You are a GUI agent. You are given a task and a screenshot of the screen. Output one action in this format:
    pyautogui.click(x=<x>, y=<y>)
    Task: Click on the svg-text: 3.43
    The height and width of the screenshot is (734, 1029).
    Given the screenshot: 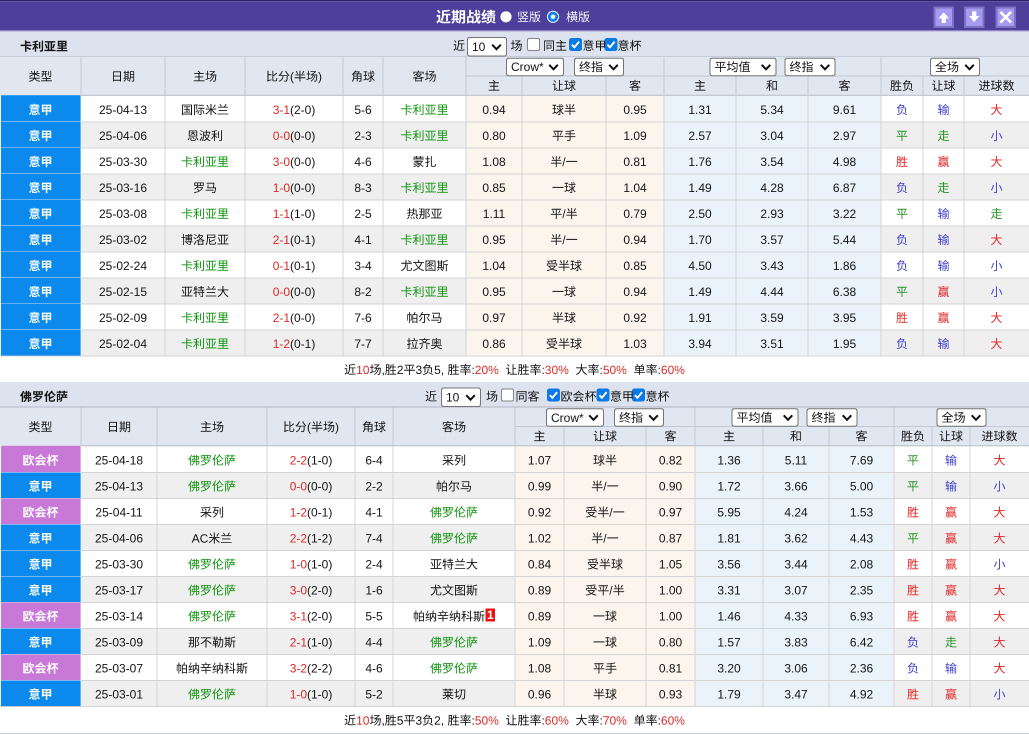 What is the action you would take?
    pyautogui.click(x=772, y=266)
    